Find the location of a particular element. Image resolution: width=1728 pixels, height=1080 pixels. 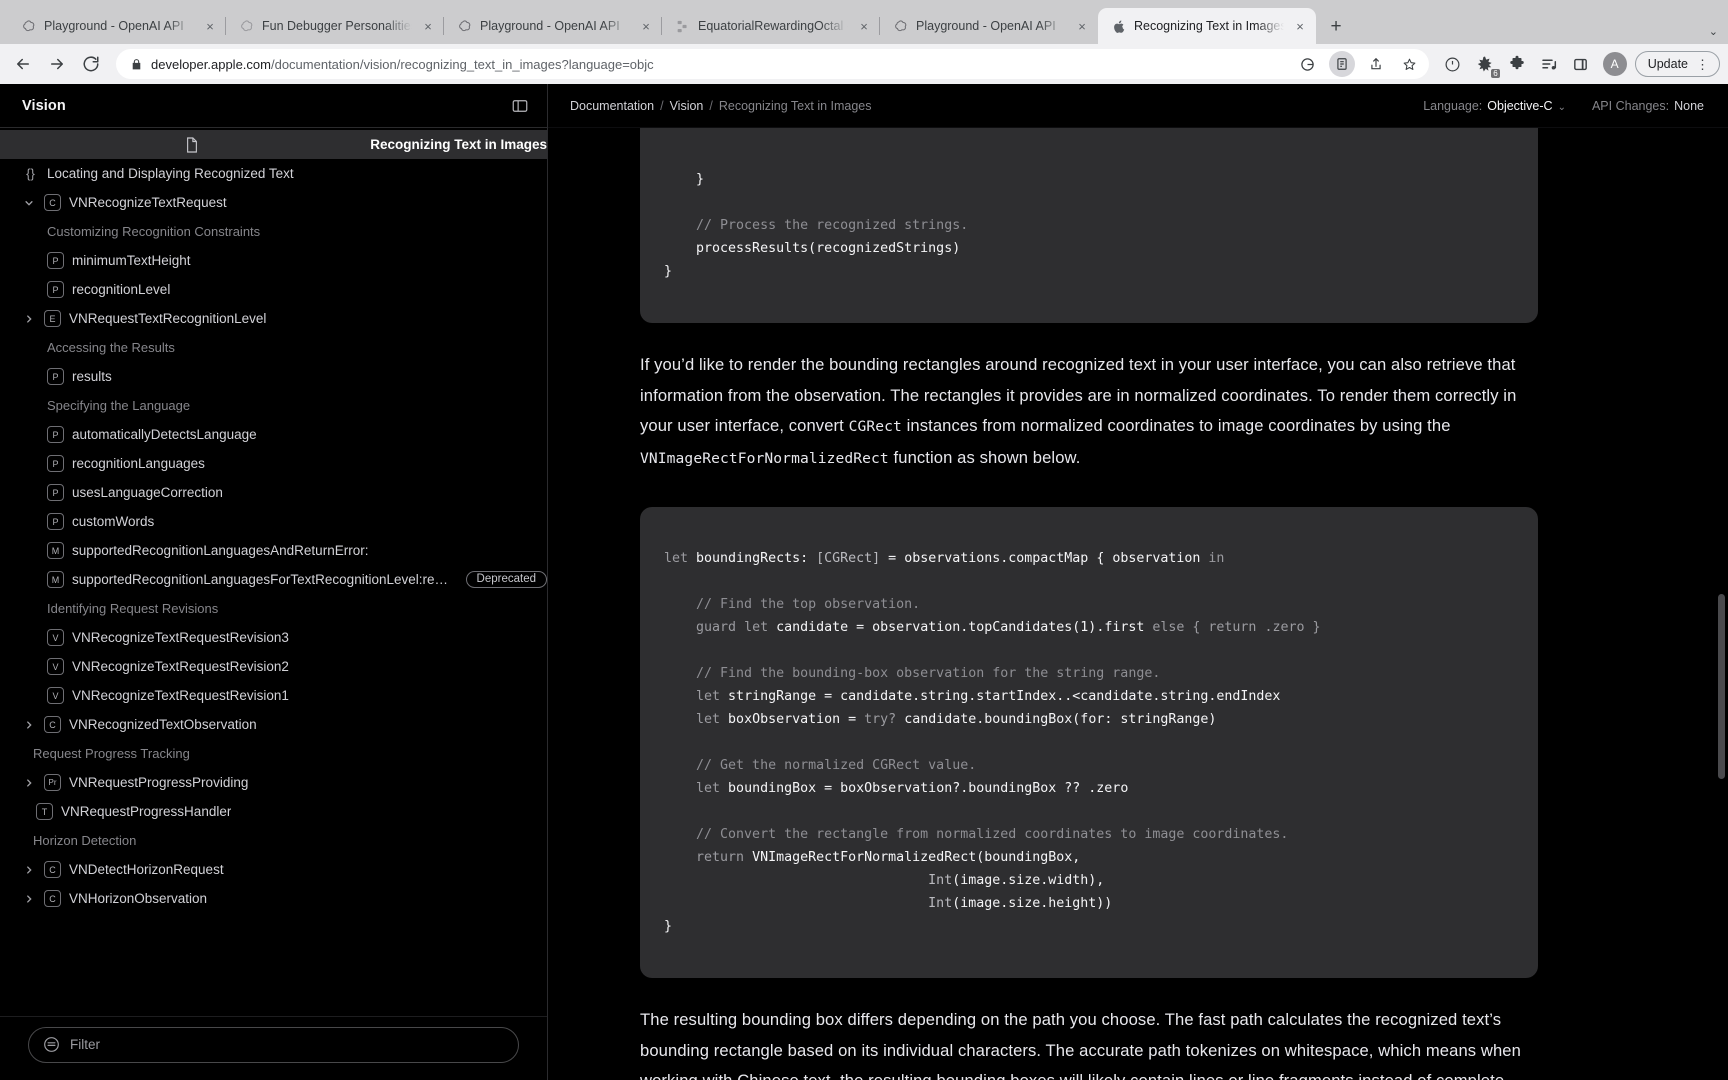

browser-menu-icon: ⋮ is located at coordinates (1702, 64).